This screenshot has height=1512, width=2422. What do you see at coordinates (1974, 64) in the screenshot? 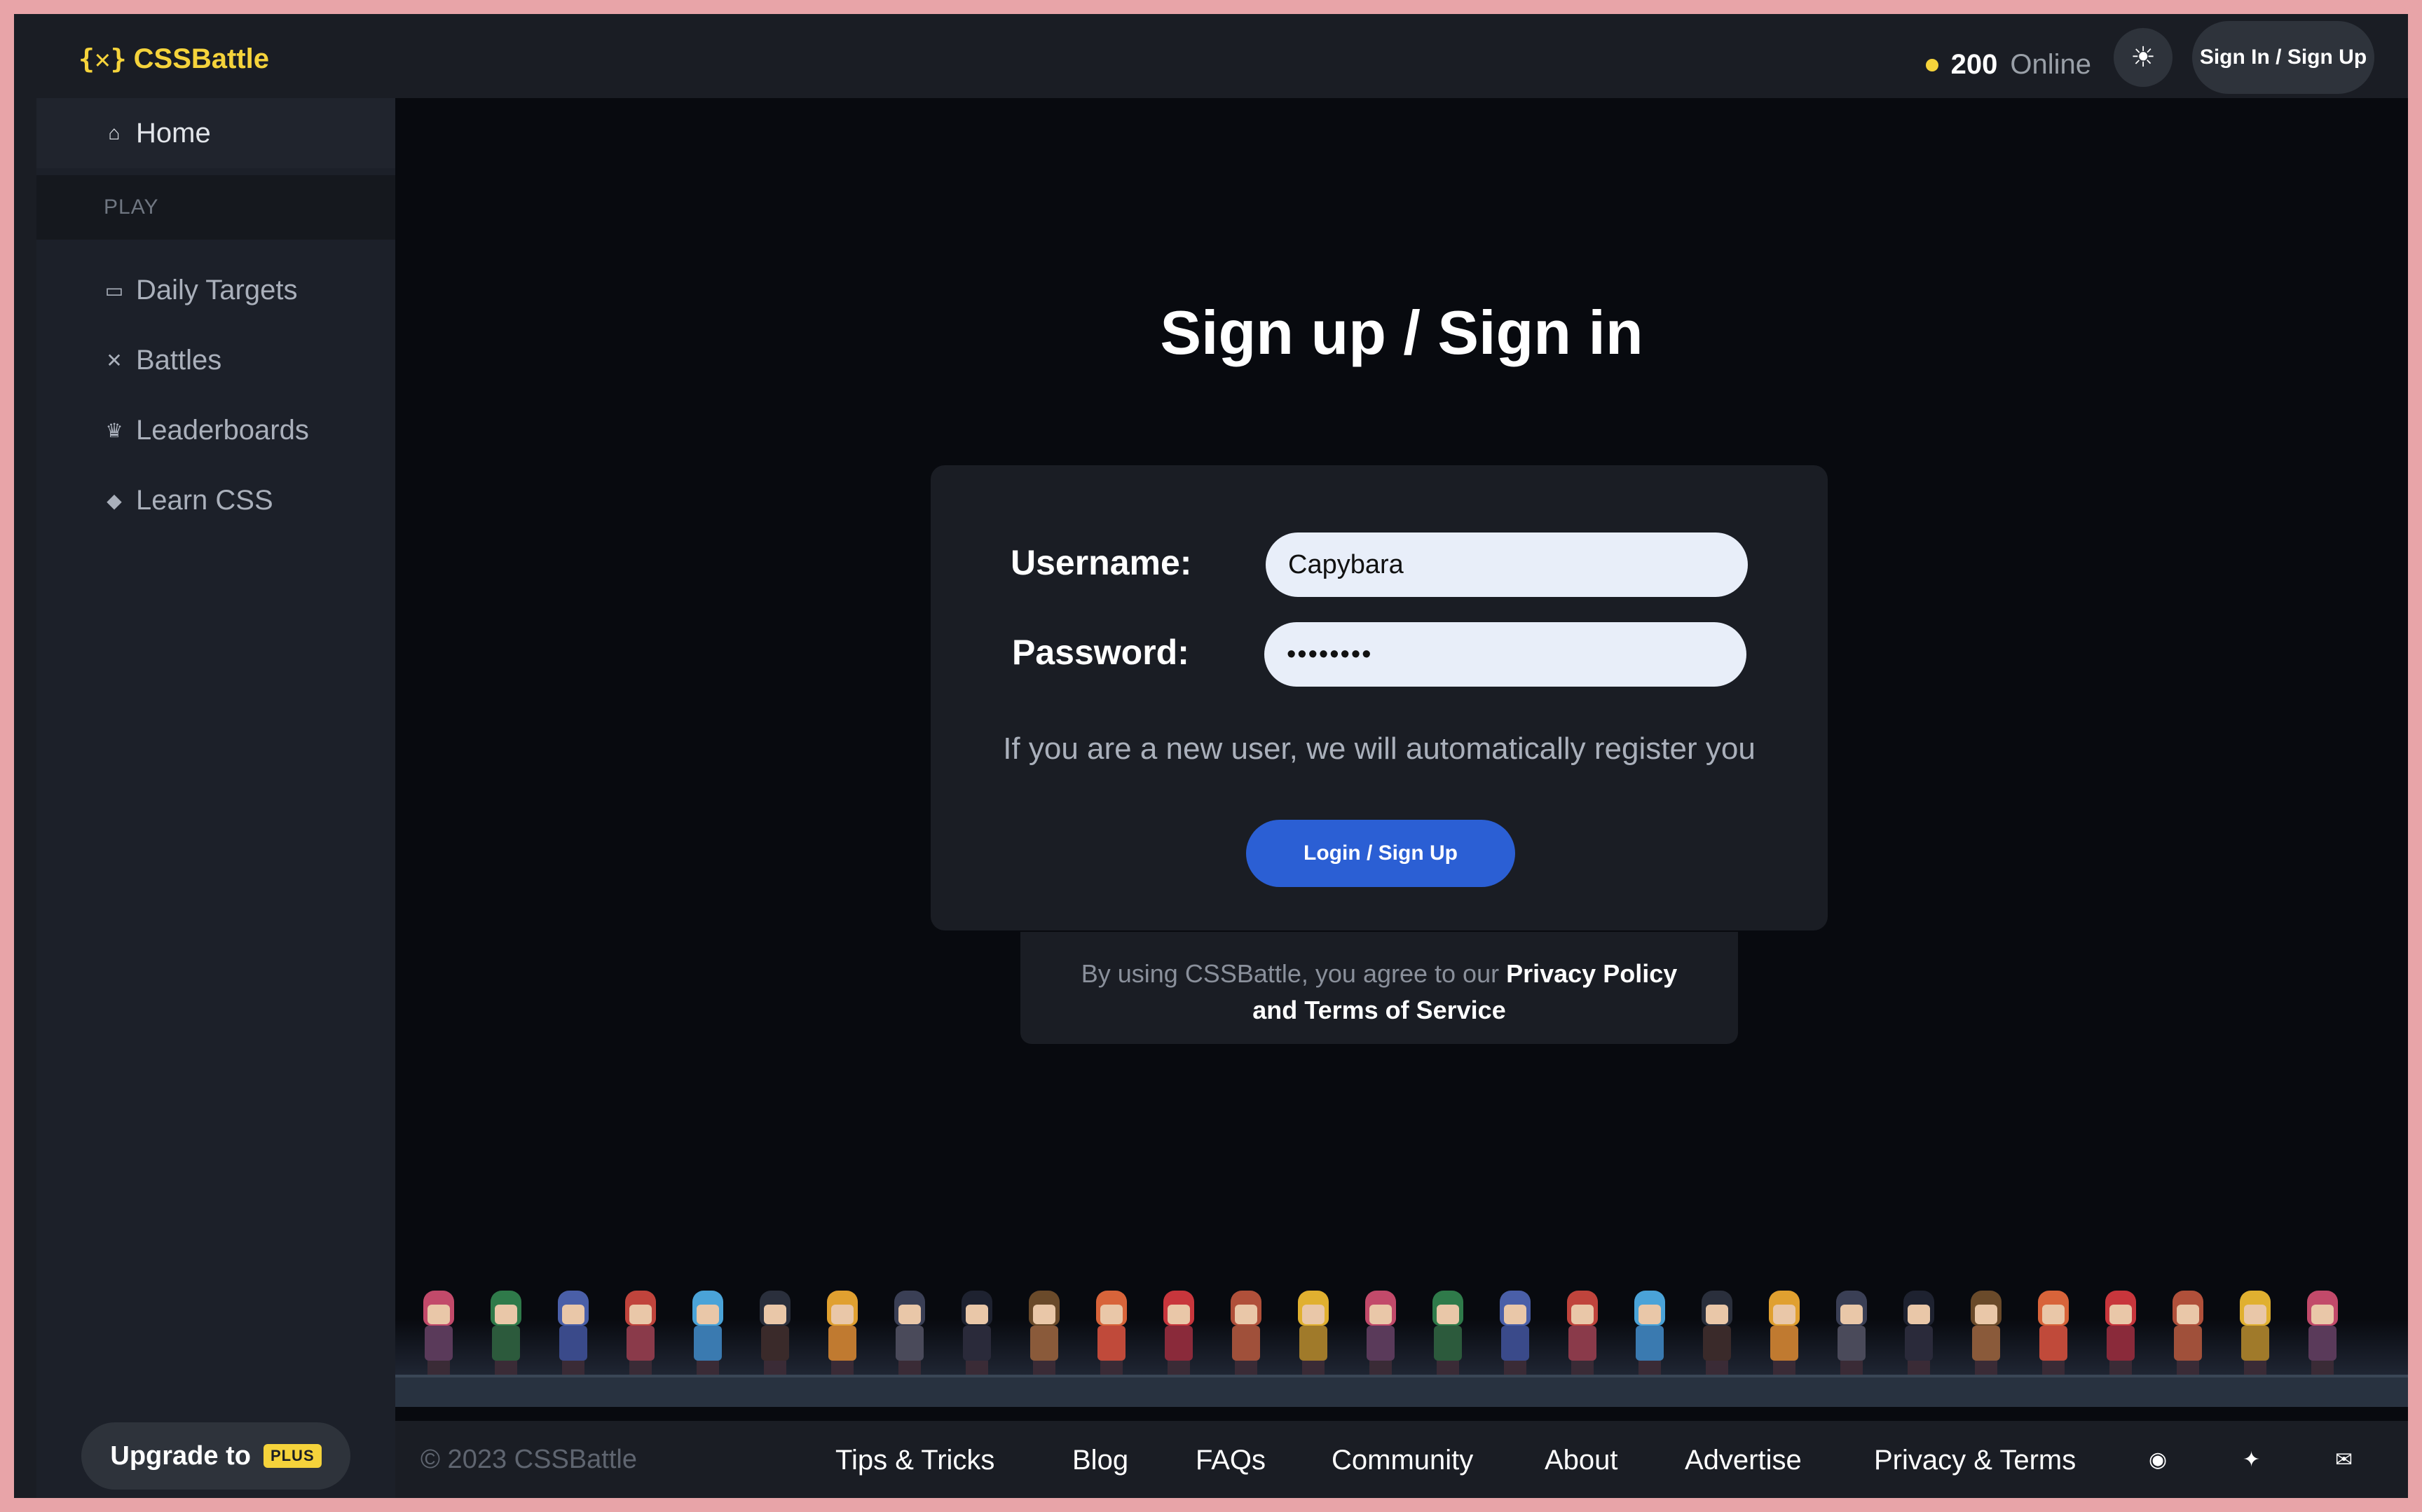
I see `online-count: 200` at bounding box center [1974, 64].